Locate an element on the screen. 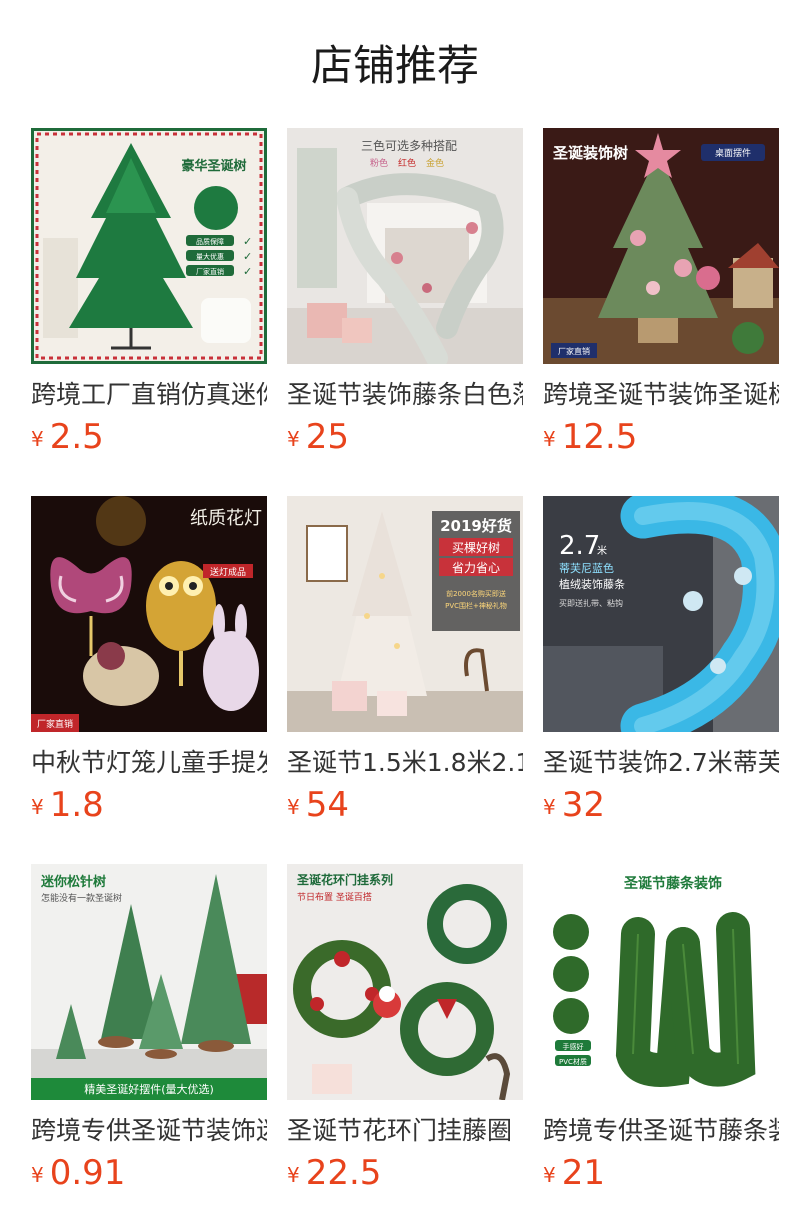 This screenshot has width=790, height=1232. image-caption: 粉色 is located at coordinates (379, 163).